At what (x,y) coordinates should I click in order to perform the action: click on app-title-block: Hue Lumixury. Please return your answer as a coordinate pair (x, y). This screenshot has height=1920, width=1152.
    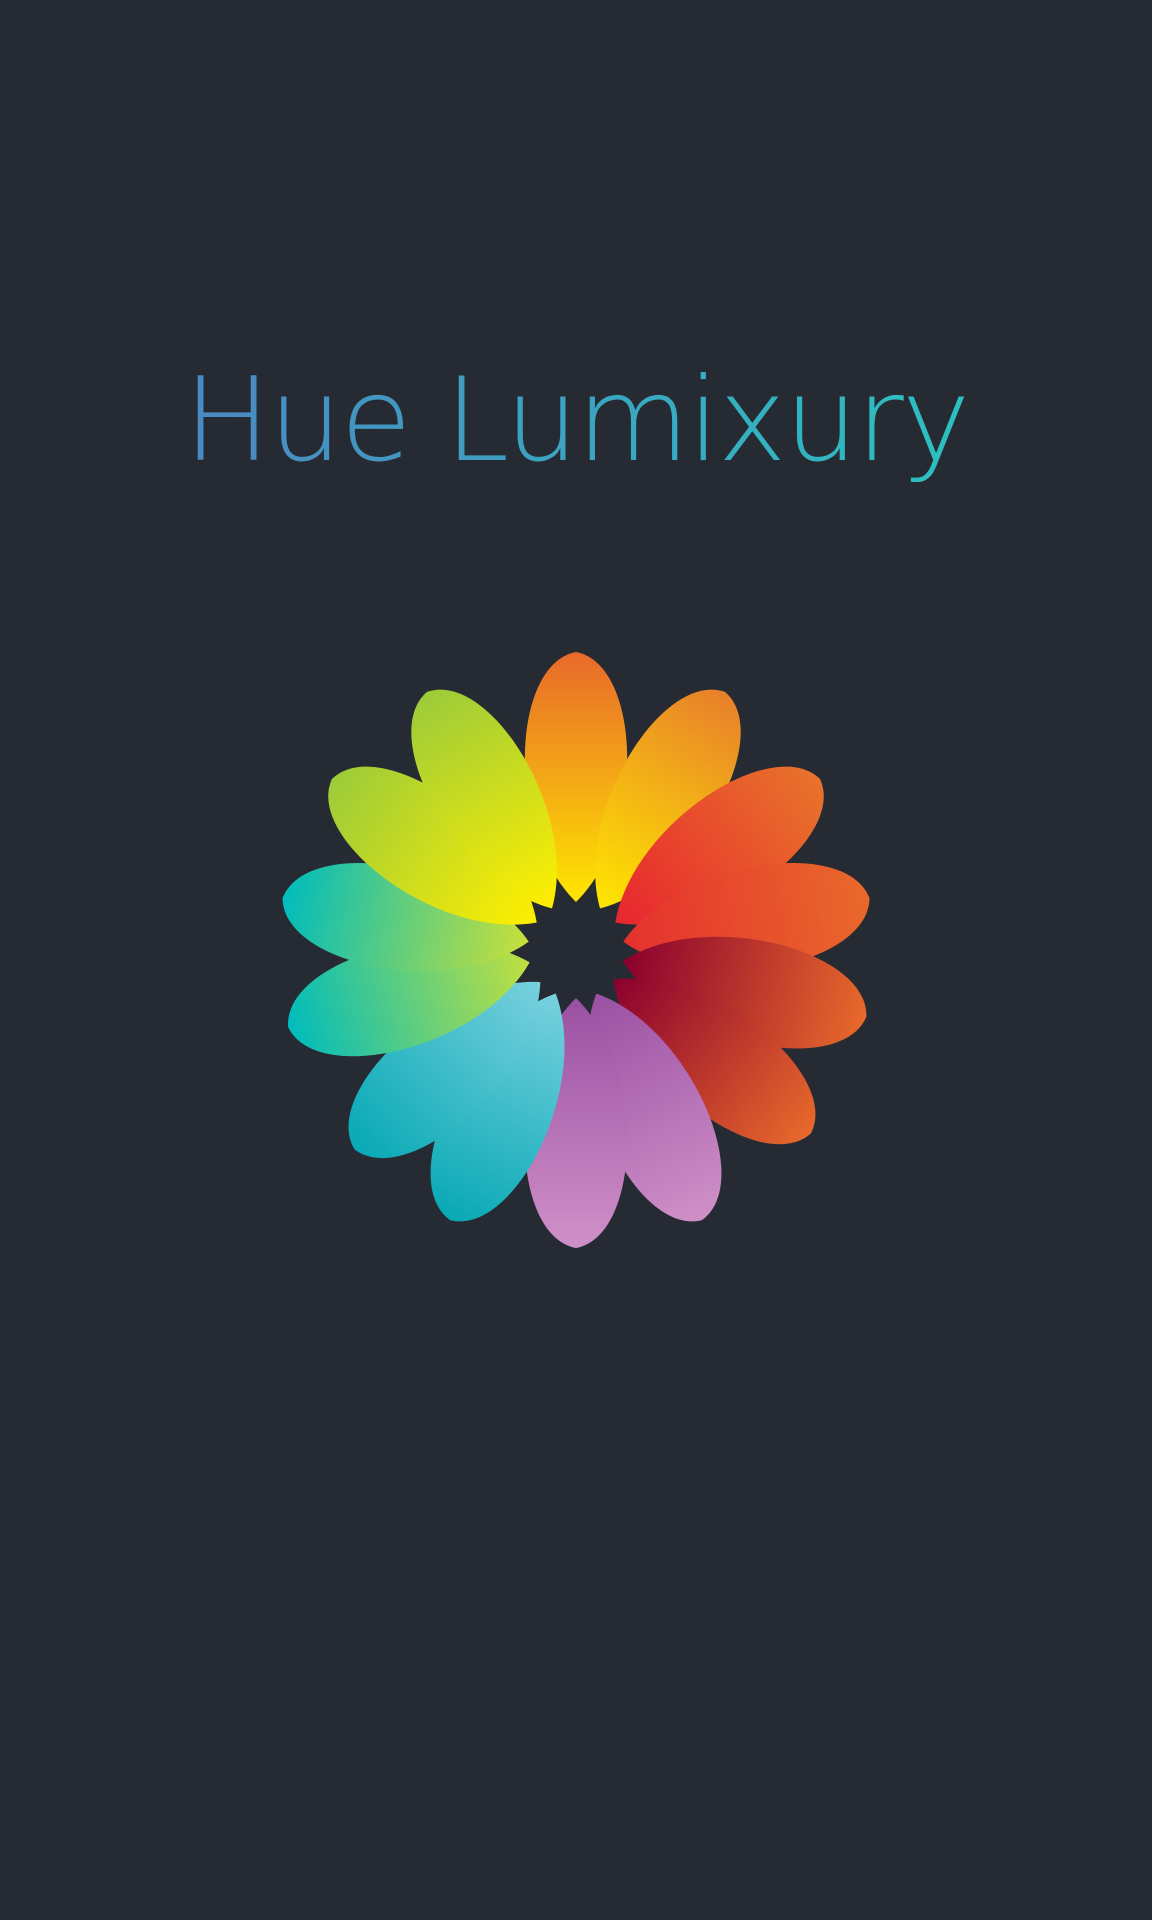
    Looking at the image, I should click on (576, 420).